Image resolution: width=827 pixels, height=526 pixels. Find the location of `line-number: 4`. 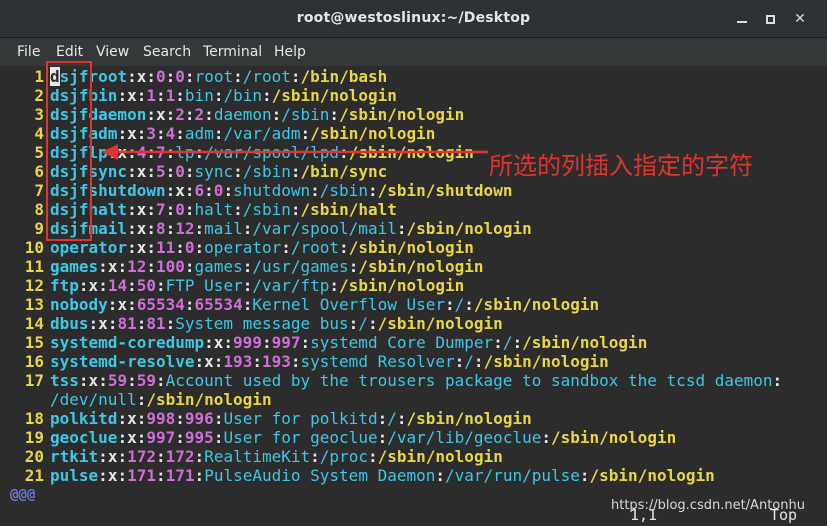

line-number: 4 is located at coordinates (39, 133).